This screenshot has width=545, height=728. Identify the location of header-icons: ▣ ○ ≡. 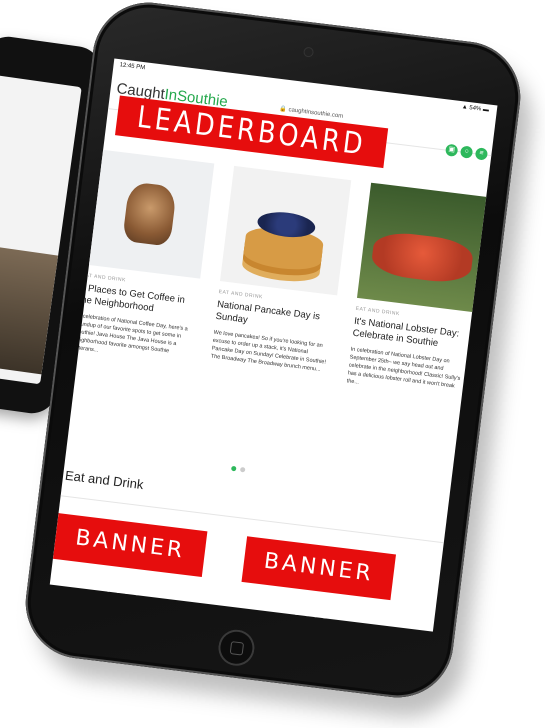
(466, 152).